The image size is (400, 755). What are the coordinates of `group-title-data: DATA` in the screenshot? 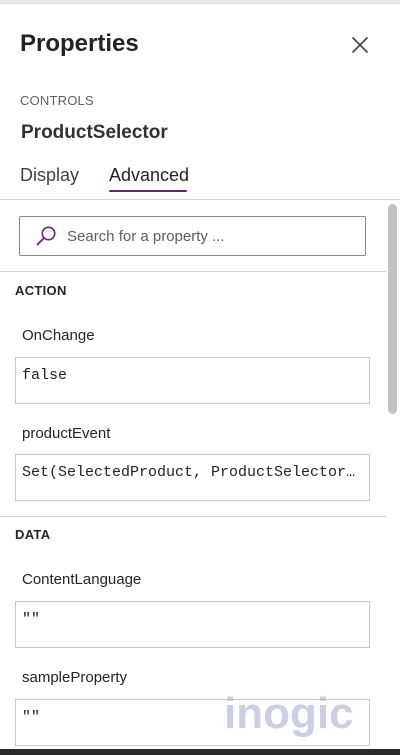 It's located at (33, 534).